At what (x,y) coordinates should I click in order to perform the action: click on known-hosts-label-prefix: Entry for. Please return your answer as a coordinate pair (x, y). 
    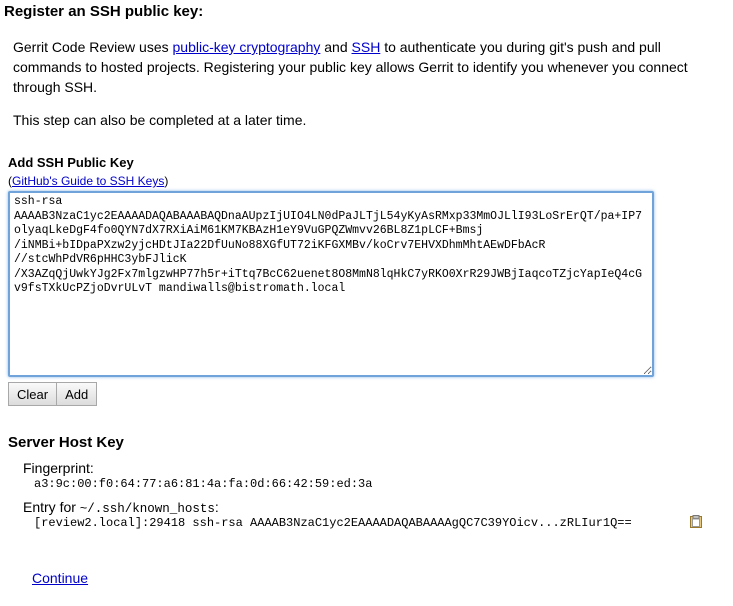
    Looking at the image, I should click on (51, 507).